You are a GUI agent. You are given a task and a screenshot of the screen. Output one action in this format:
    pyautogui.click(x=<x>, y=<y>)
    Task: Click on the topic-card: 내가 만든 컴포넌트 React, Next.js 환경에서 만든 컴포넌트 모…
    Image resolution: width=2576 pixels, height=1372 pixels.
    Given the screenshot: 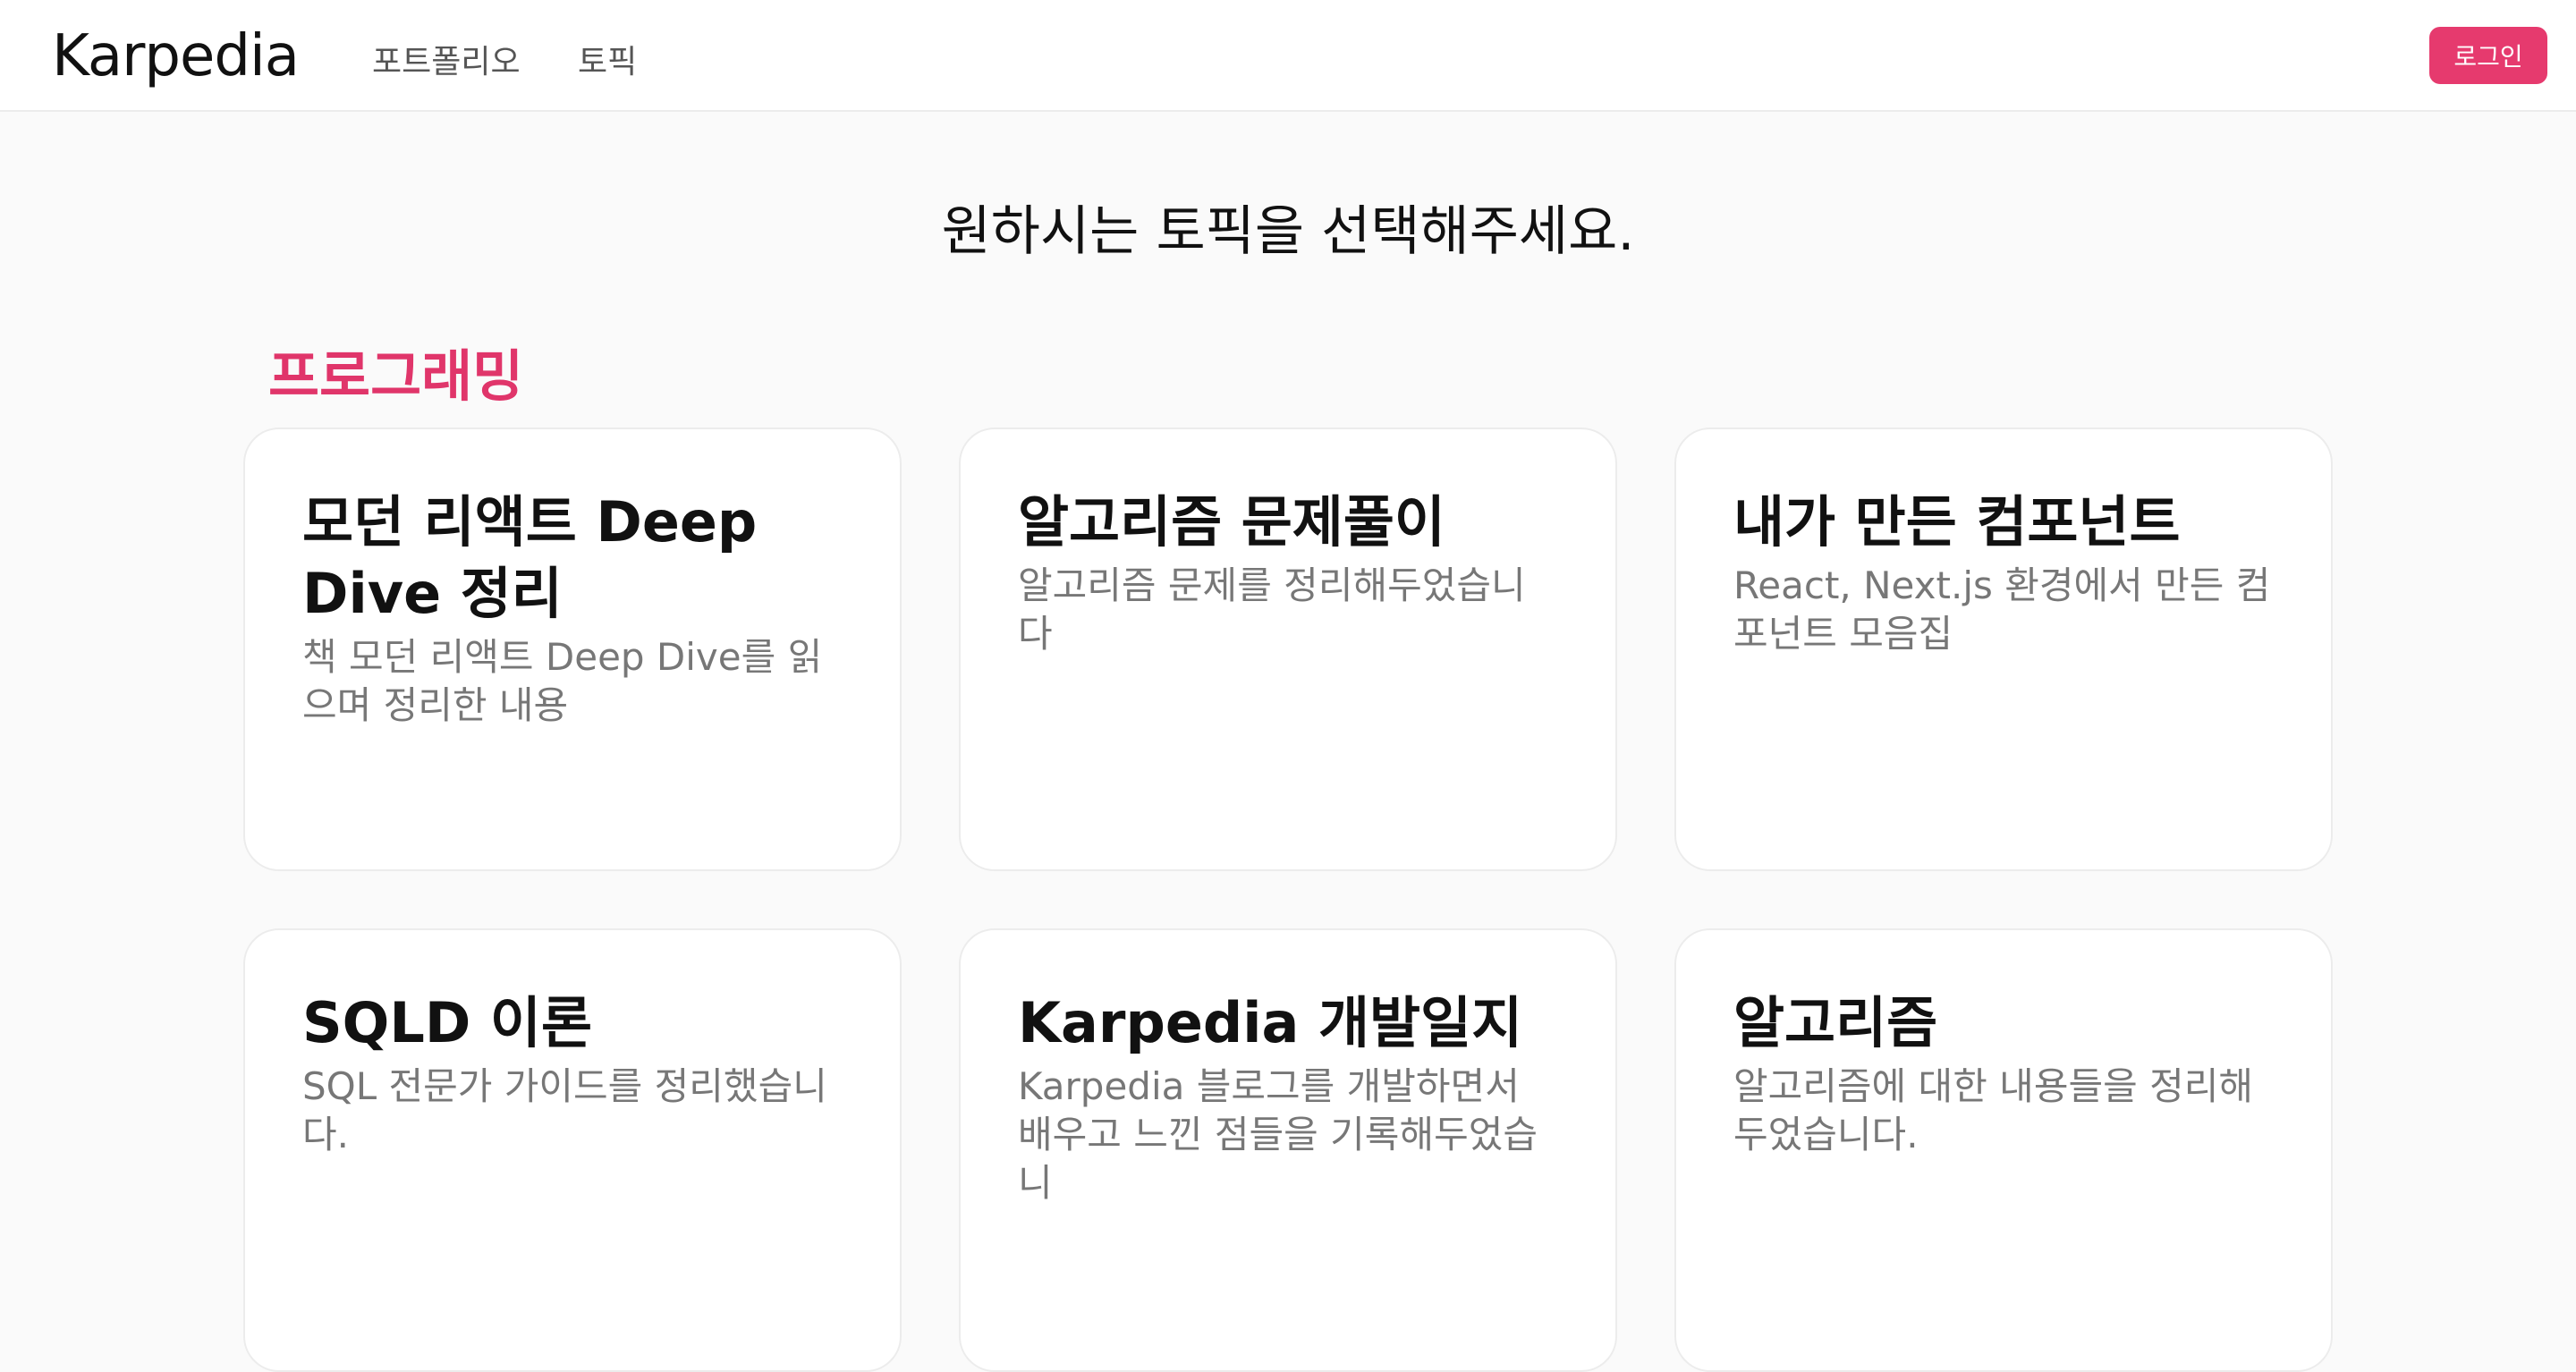 What is the action you would take?
    pyautogui.click(x=2003, y=649)
    